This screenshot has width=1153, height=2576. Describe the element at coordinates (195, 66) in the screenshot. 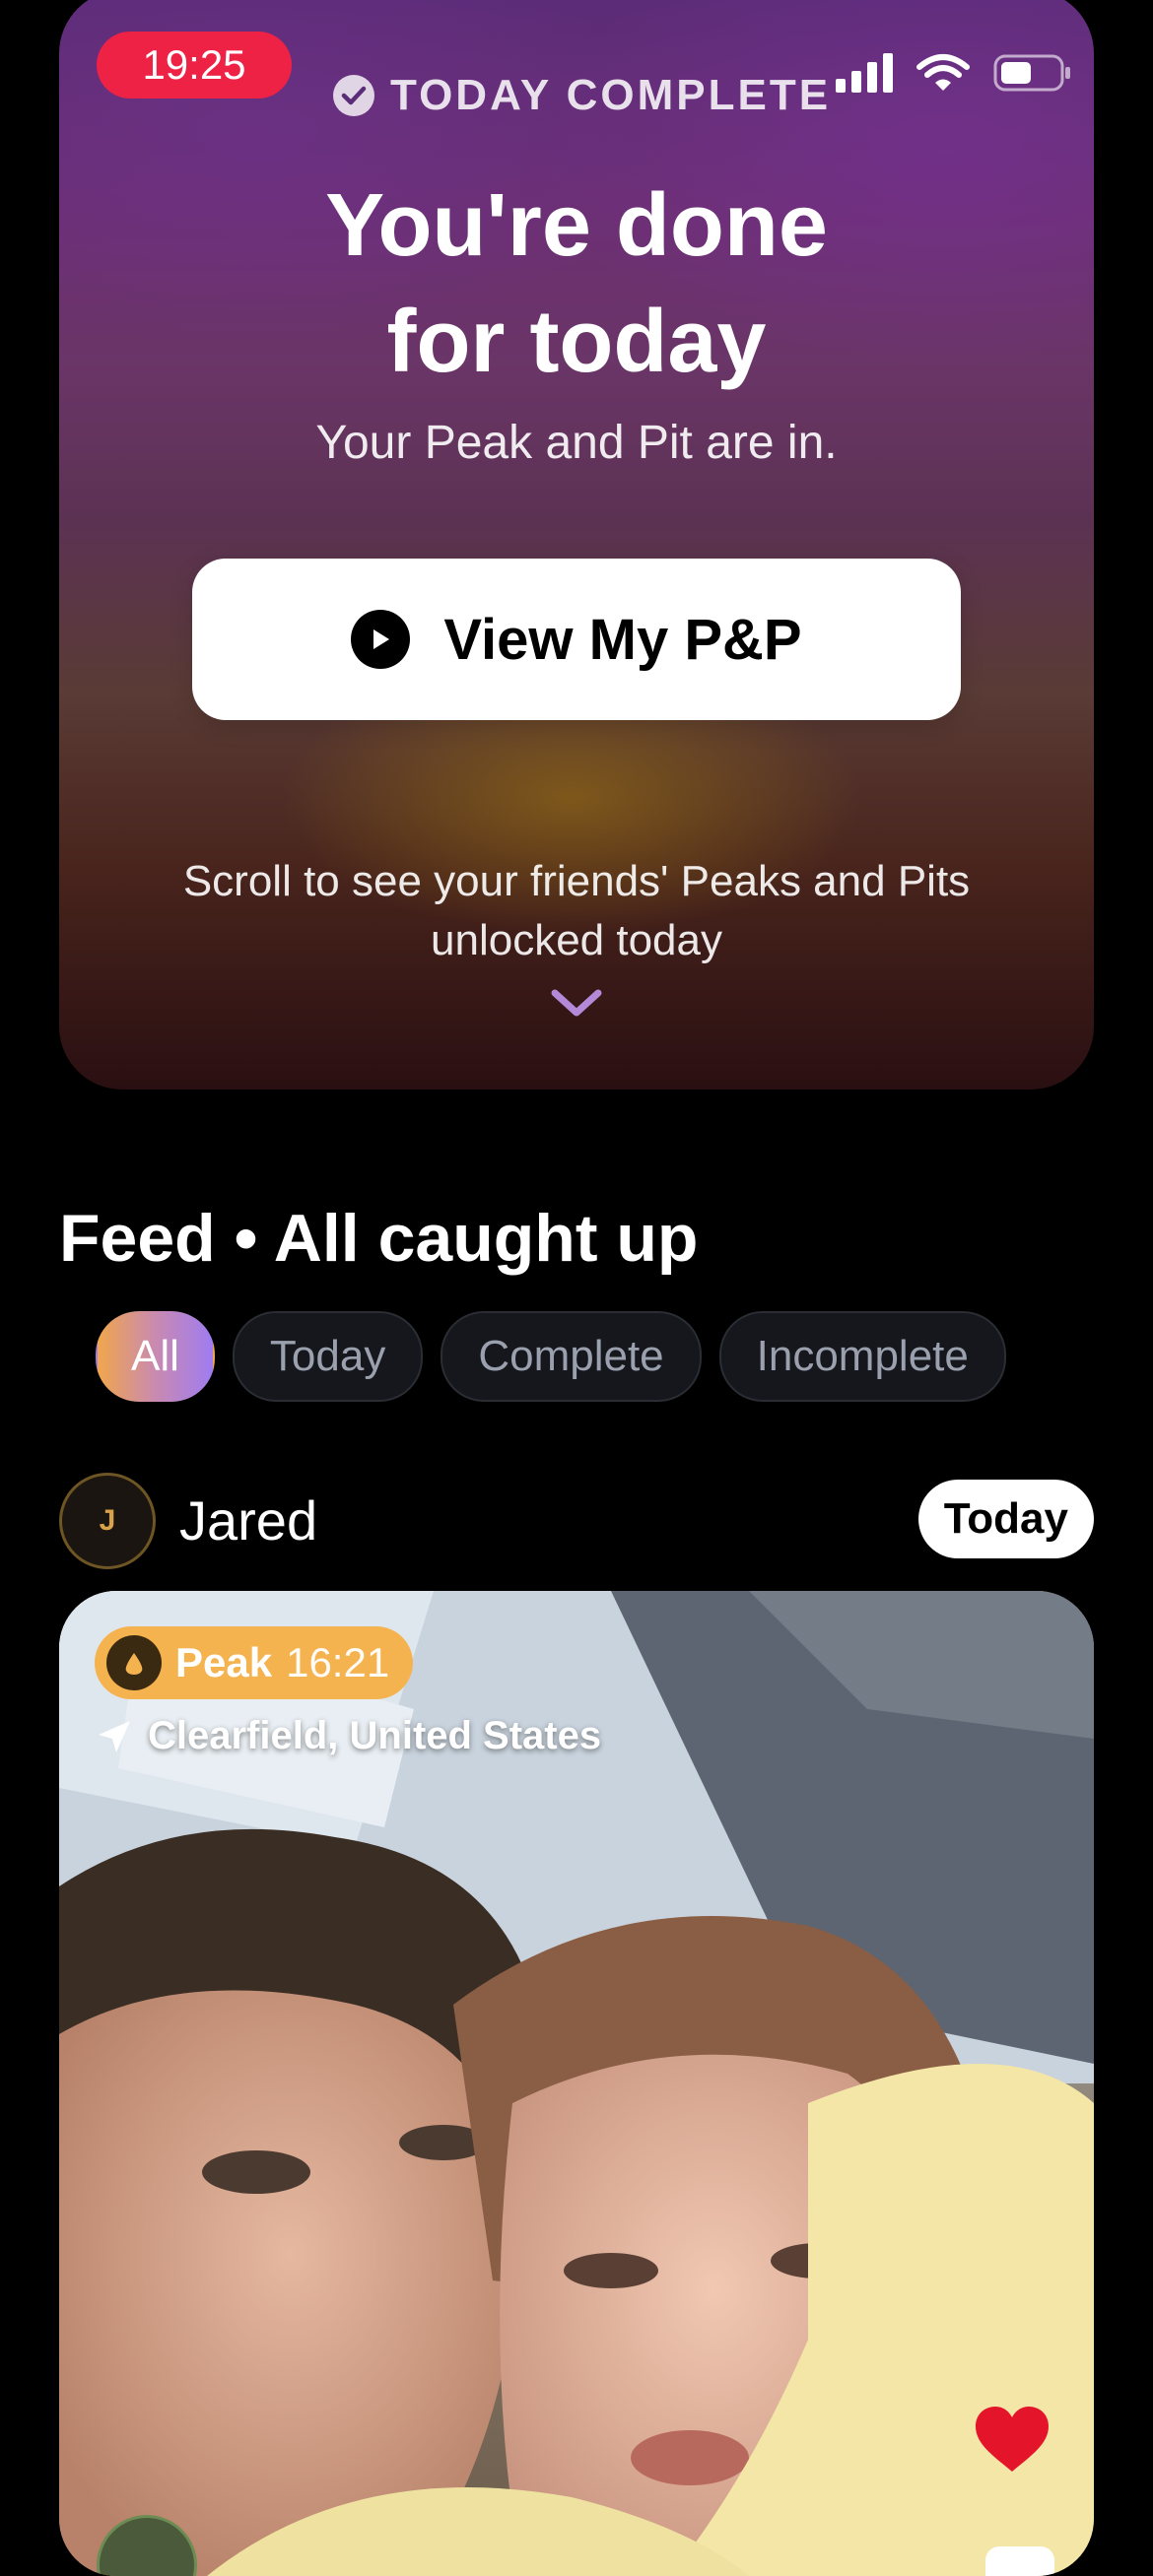

I see `status-time: 19:25` at that location.